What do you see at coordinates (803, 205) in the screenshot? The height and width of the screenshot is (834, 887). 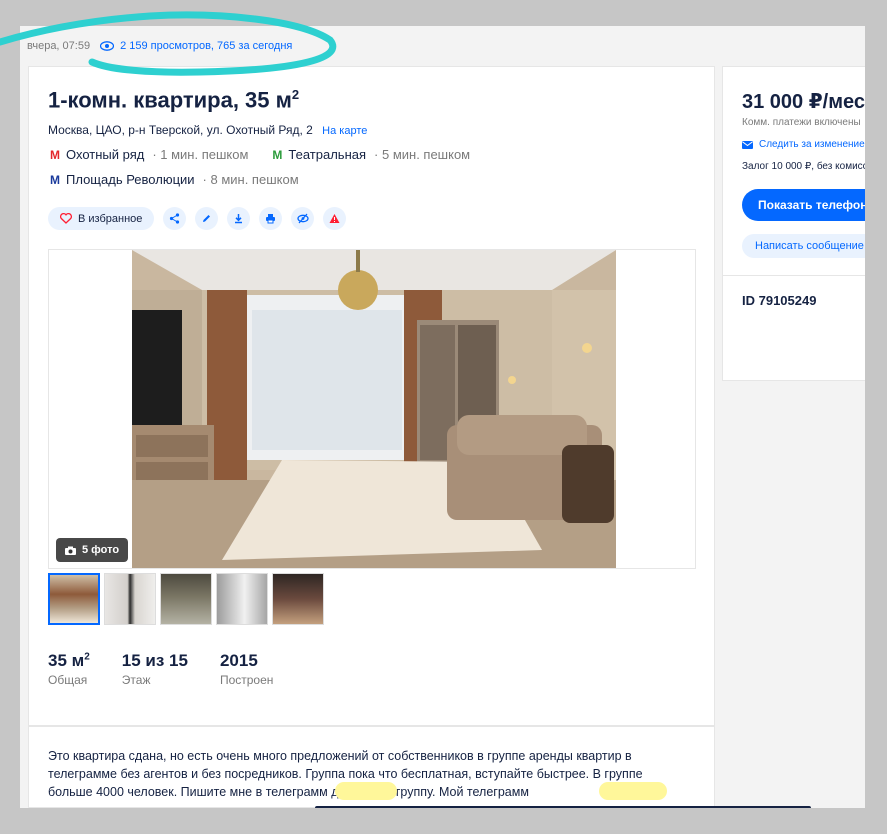 I see `show-phone-button: Показать телефон` at bounding box center [803, 205].